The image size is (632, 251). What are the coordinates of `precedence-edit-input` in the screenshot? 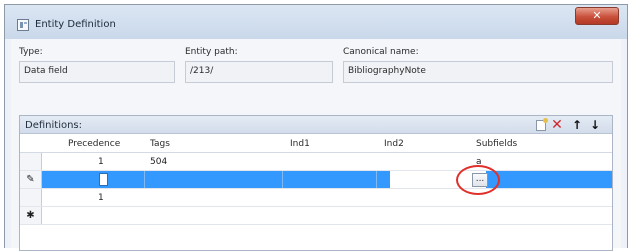 It's located at (103, 179).